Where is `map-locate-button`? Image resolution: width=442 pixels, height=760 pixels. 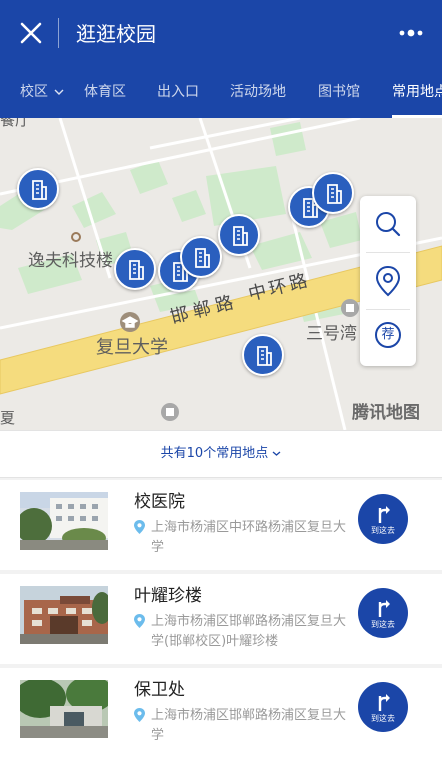
map-locate-button is located at coordinates (388, 281).